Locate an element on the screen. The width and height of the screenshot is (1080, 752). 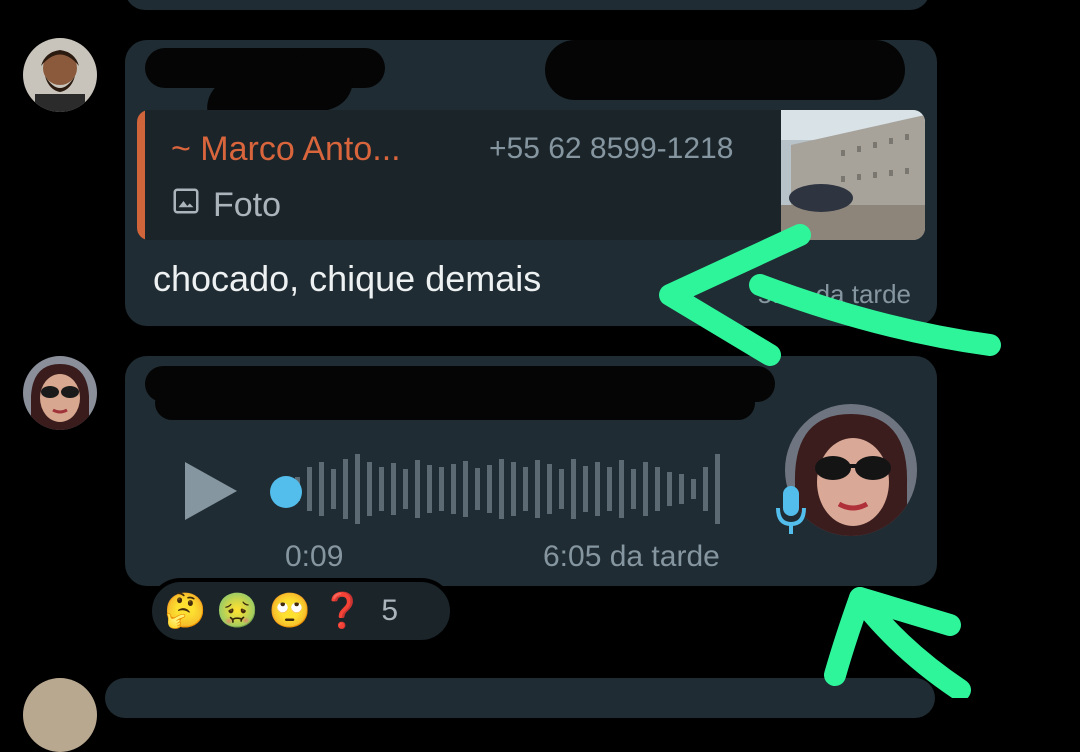
message-time: 5:5_ da tarde is located at coordinates (834, 294).